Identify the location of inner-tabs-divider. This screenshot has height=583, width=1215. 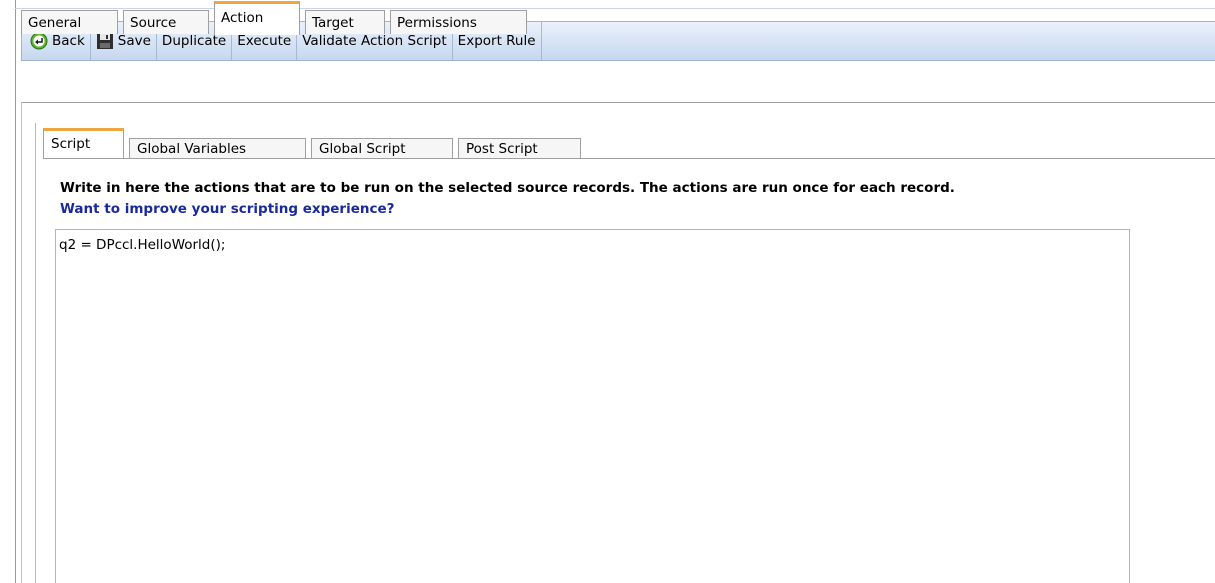
(629, 158).